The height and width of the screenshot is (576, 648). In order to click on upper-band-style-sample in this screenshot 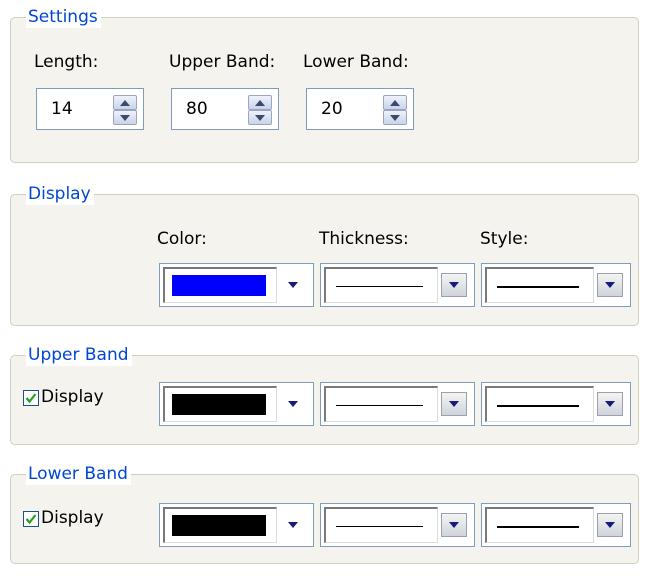, I will do `click(538, 405)`.